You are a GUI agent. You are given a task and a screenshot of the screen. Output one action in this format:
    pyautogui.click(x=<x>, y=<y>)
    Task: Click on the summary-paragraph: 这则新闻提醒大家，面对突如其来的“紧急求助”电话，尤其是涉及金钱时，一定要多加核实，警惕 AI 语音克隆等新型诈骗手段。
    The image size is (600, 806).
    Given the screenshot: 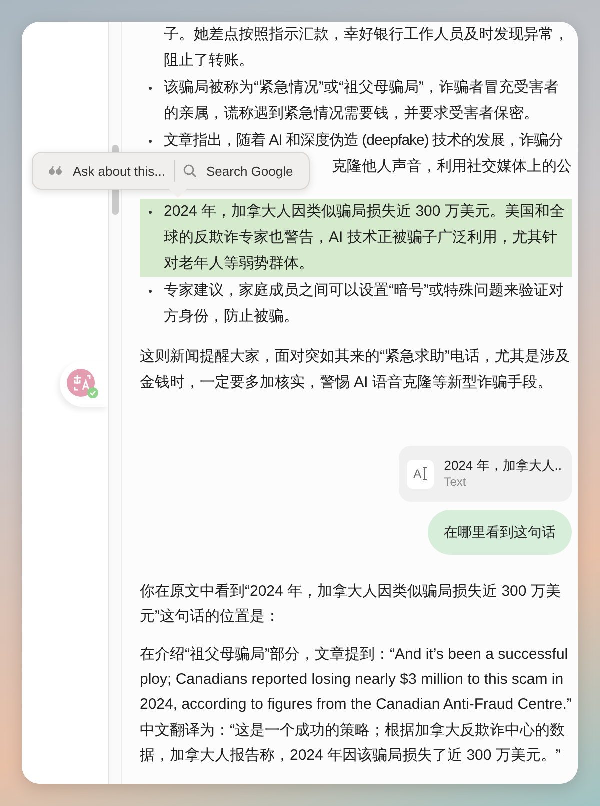 What is the action you would take?
    pyautogui.click(x=355, y=370)
    